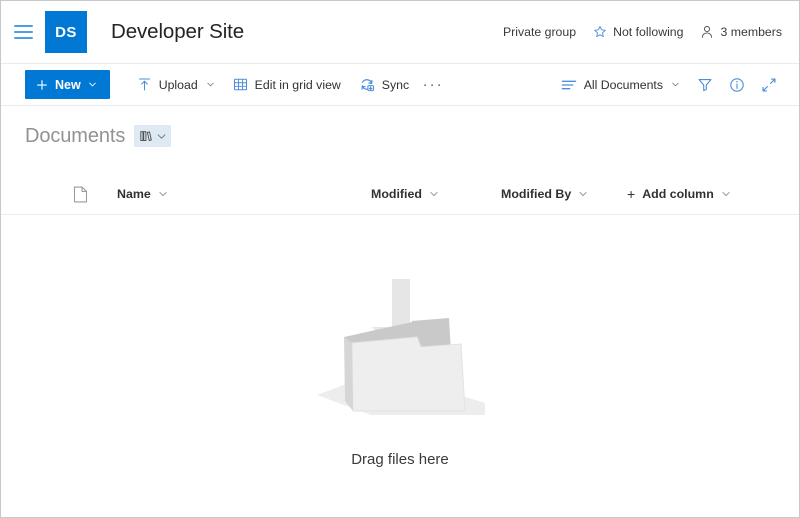  Describe the element at coordinates (395, 84) in the screenshot. I see `sync-label: Sync` at that location.